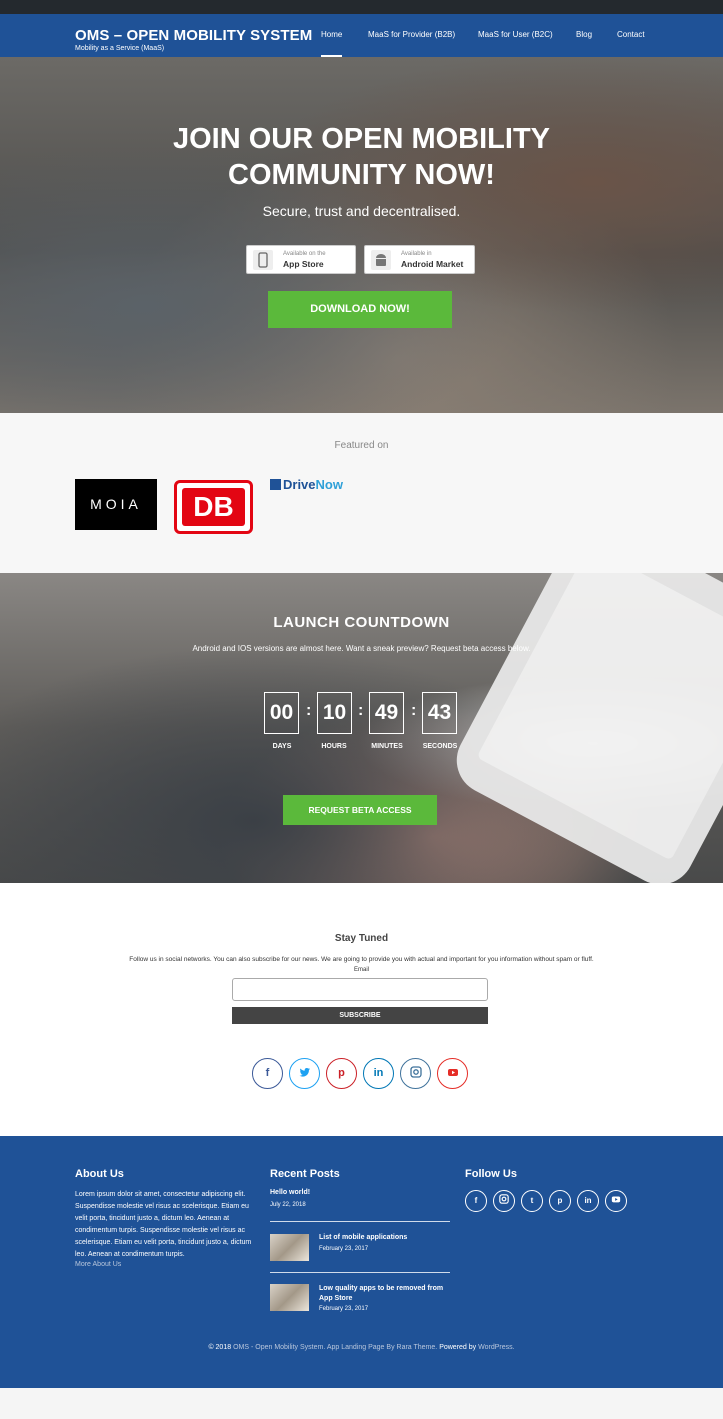  I want to click on post-title: Hello world!, so click(290, 1193).